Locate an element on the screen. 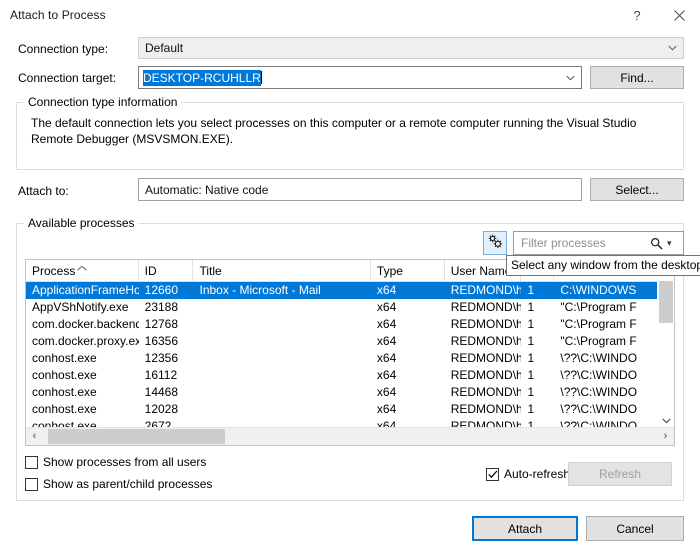 This screenshot has width=700, height=546. column-header-type: Type is located at coordinates (408, 270).